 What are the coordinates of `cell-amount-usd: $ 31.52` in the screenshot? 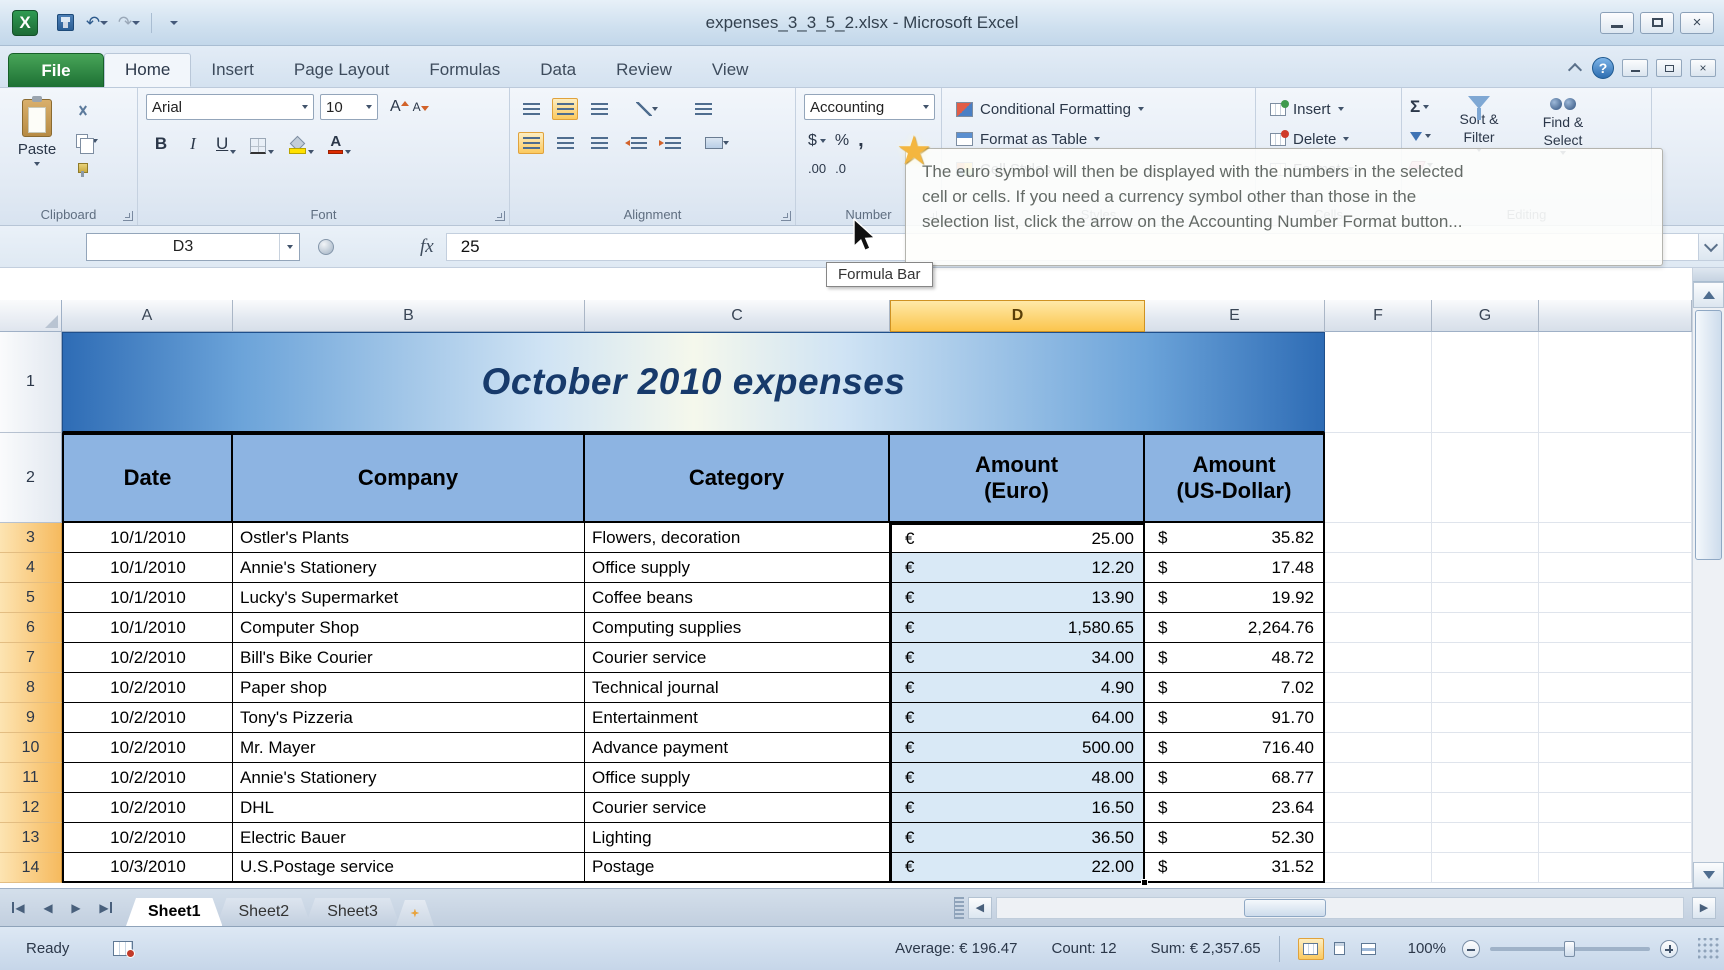 It's located at (1235, 868).